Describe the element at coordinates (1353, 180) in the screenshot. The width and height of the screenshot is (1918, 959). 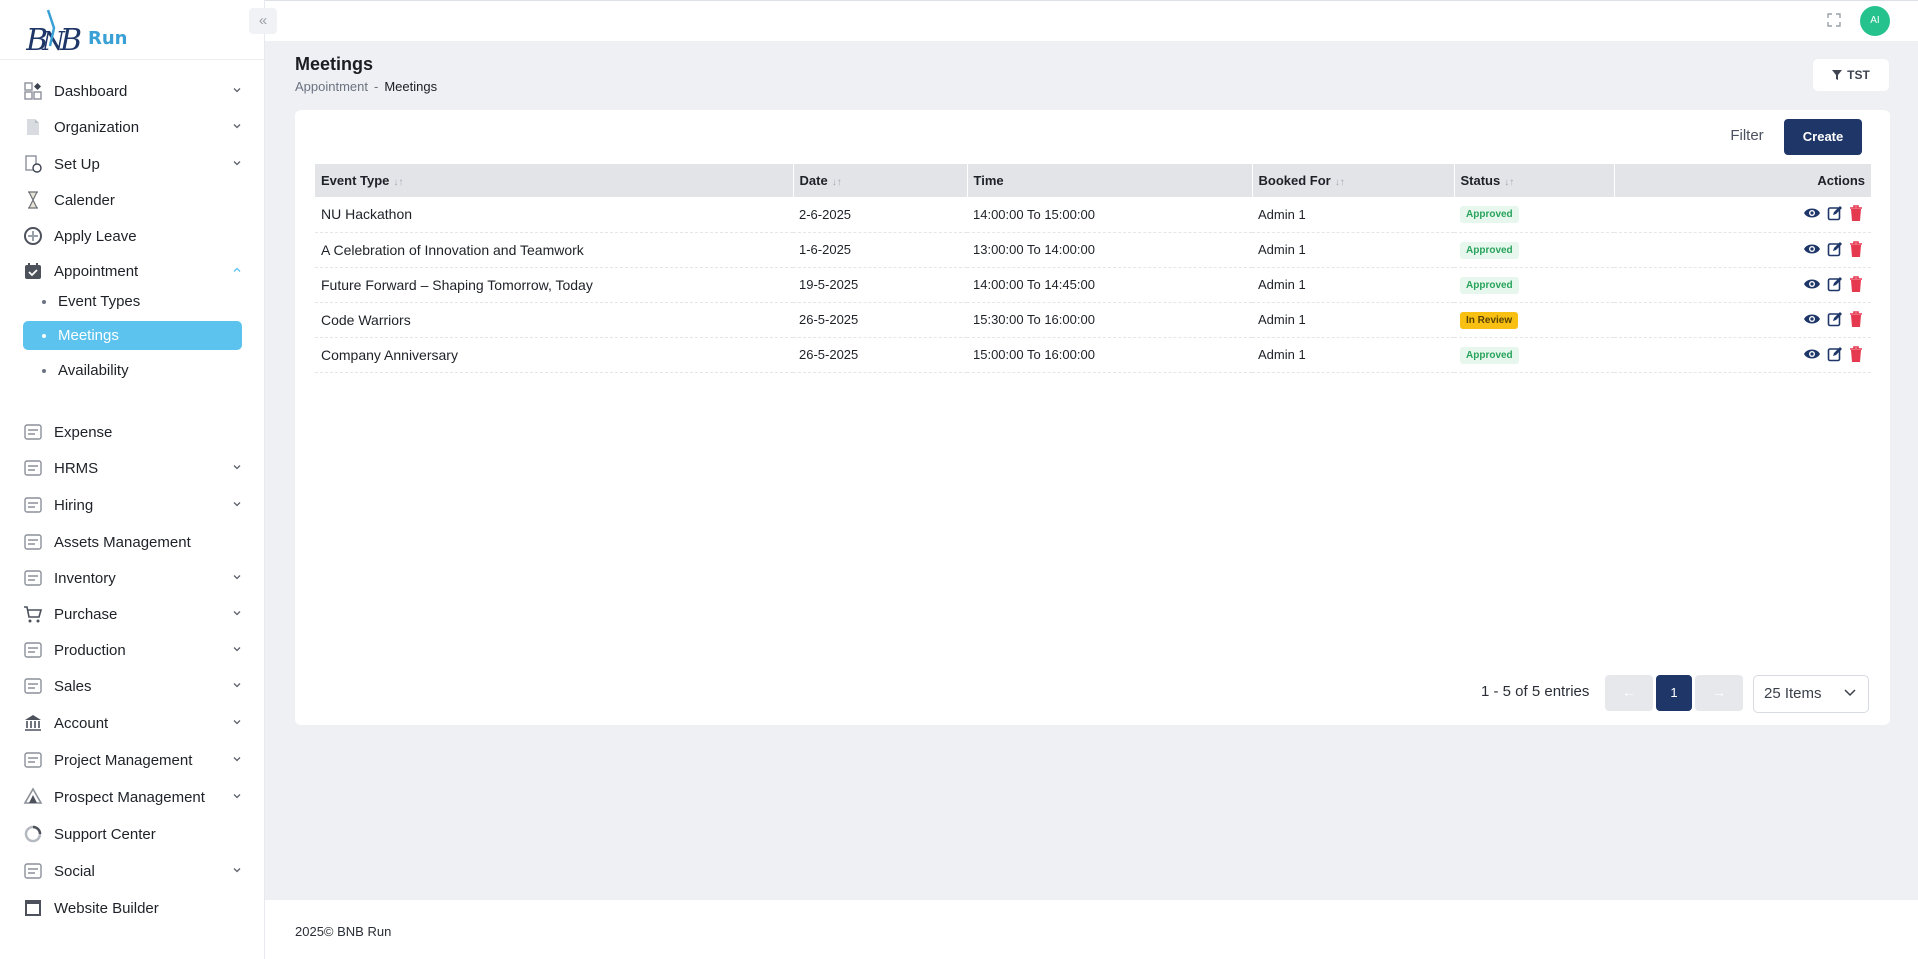
I see `column-header-booked-for: Booked For ↓↑` at that location.